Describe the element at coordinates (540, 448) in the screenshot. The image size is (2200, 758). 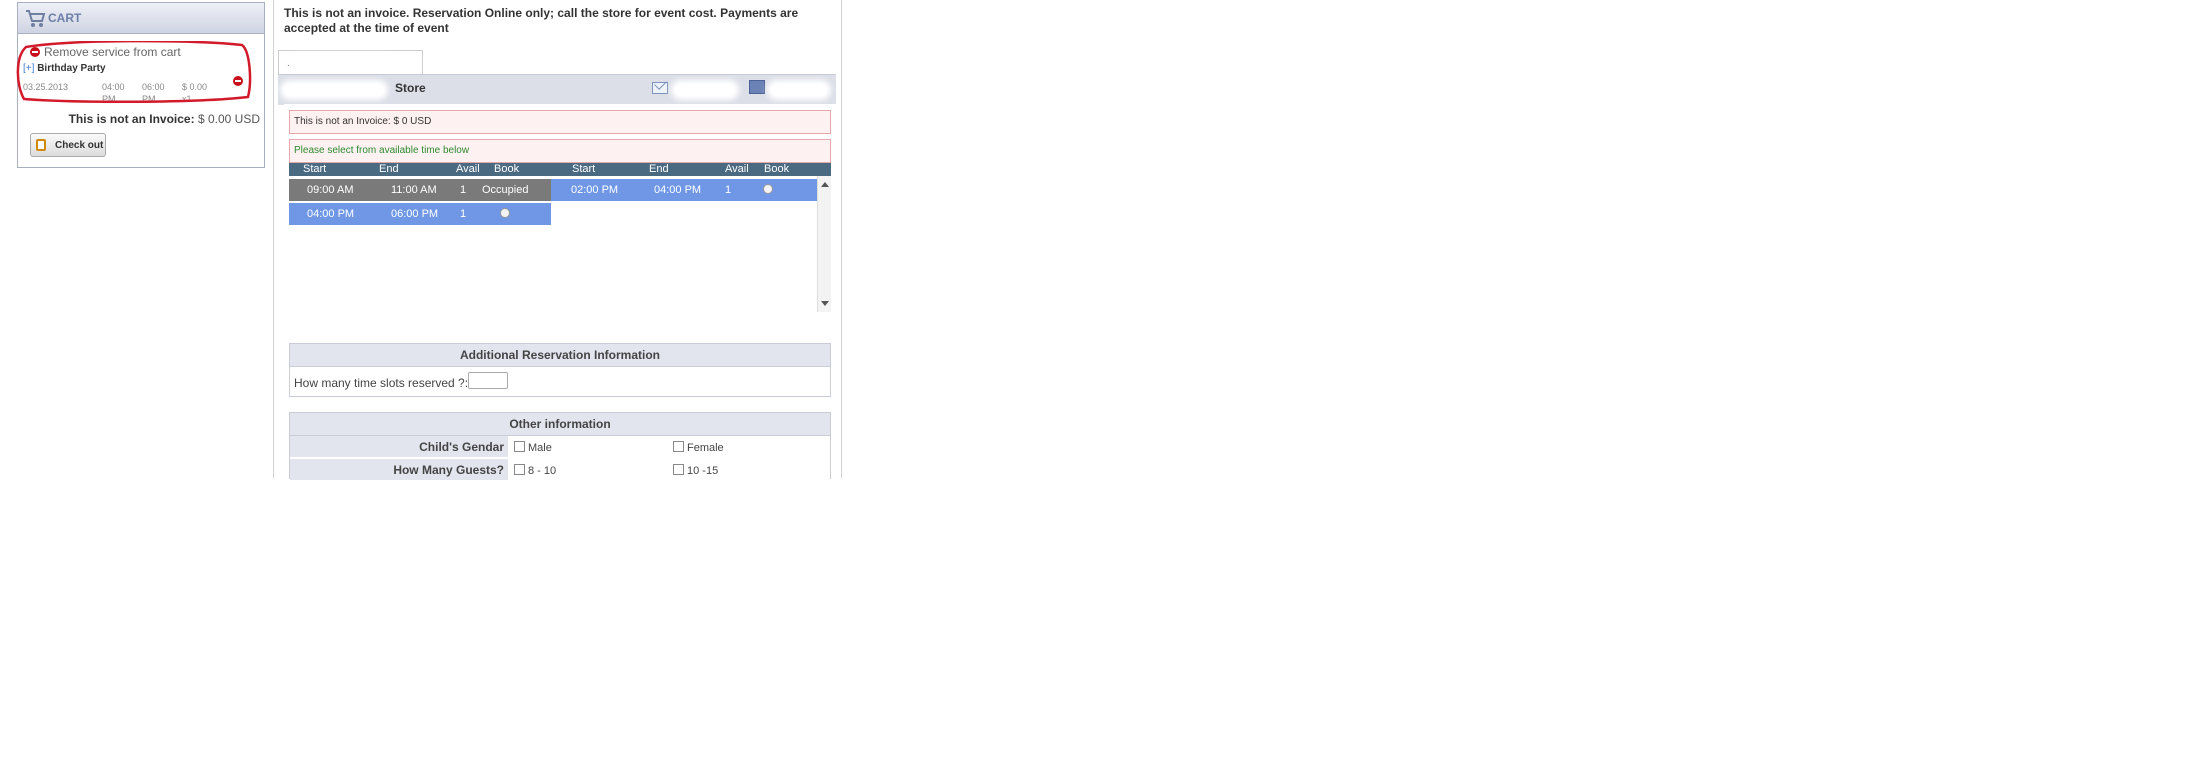
I see `option-label: Male` at that location.